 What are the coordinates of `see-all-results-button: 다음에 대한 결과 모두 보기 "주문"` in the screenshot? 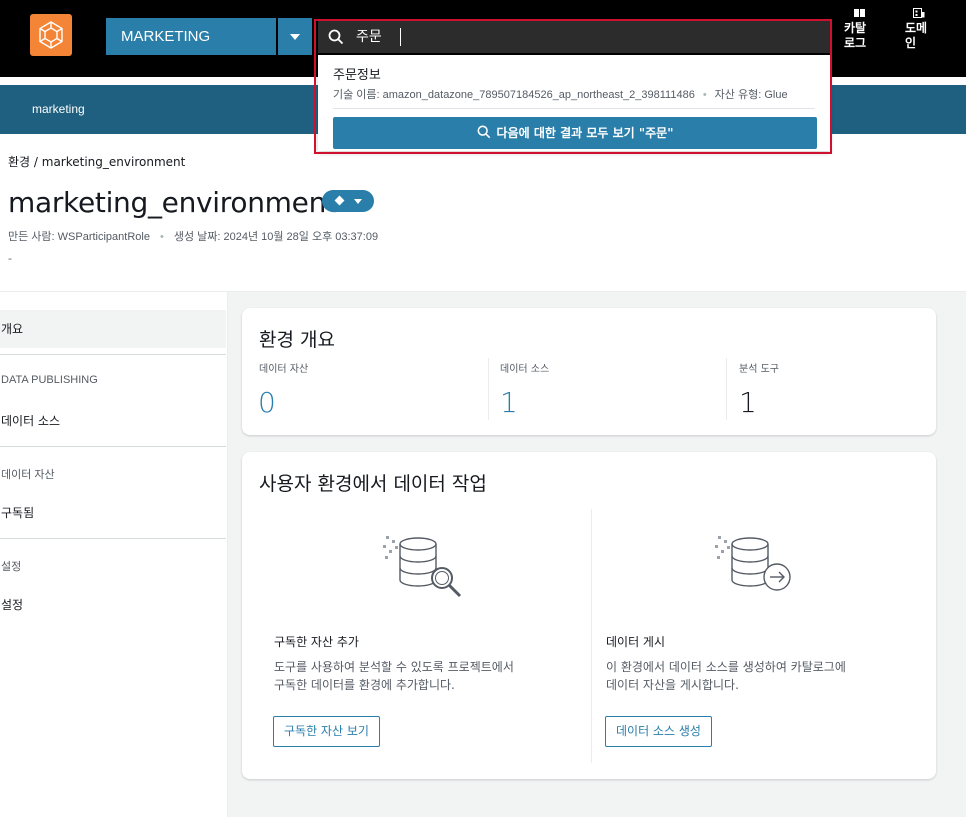 It's located at (575, 133).